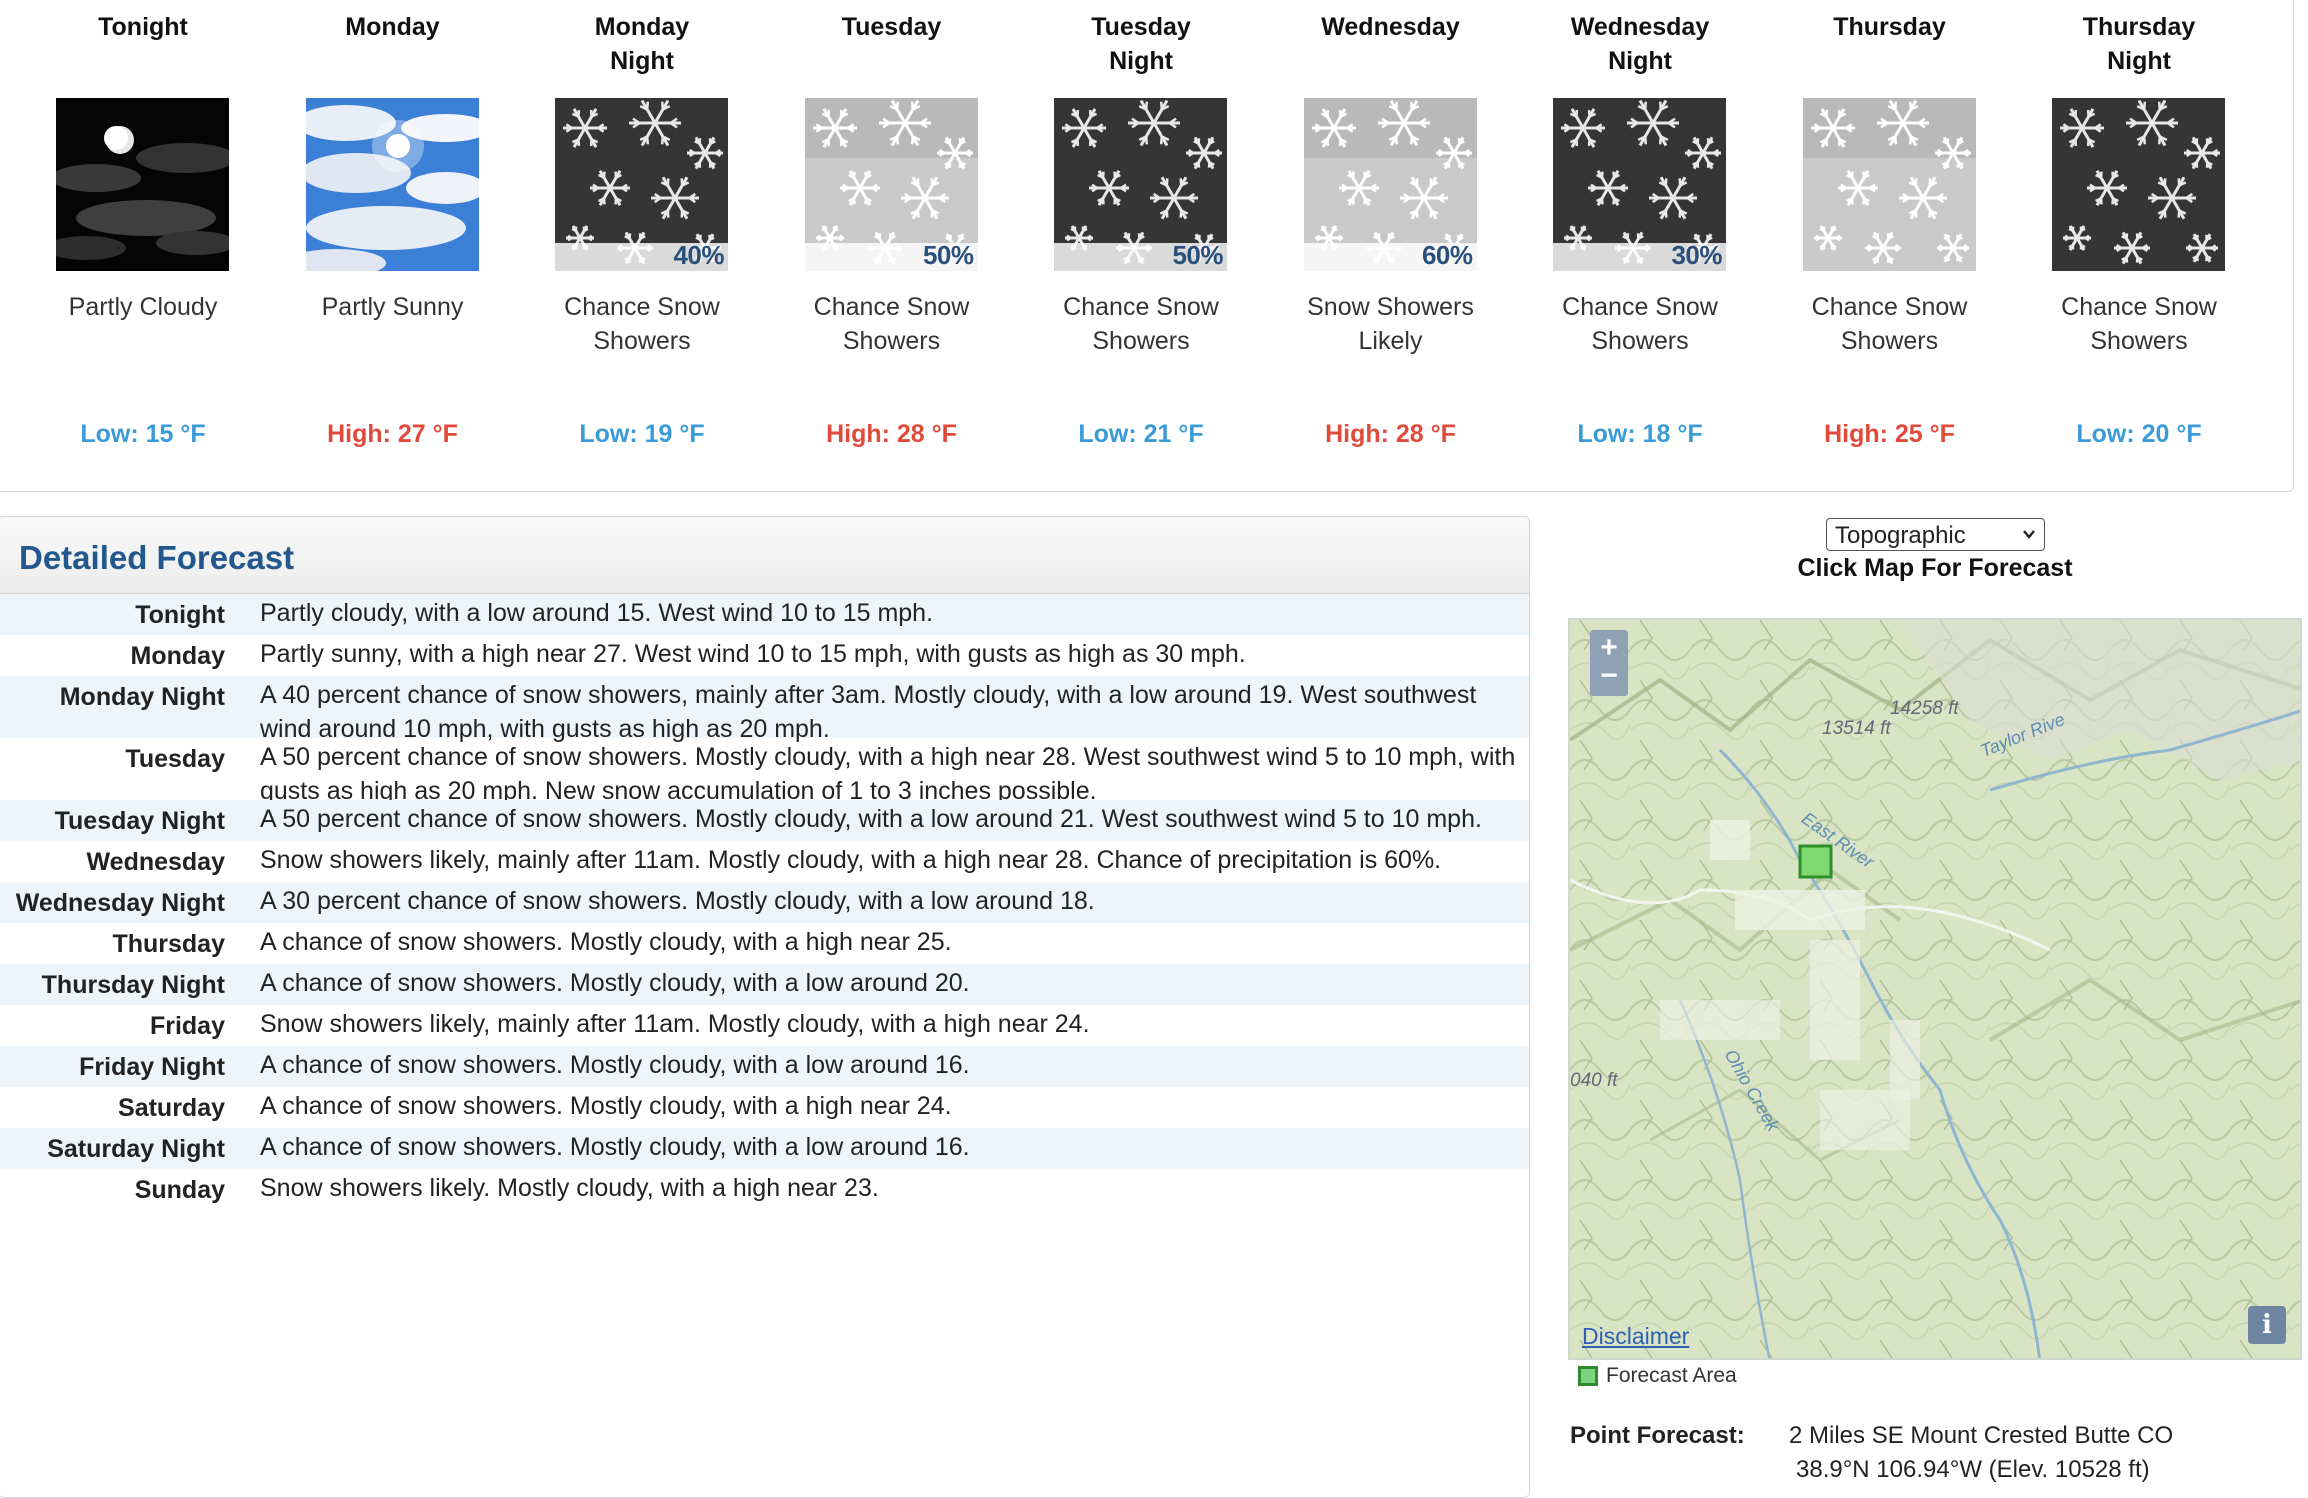 The height and width of the screenshot is (1498, 2308). What do you see at coordinates (2139, 324) in the screenshot?
I see `short-forecast: Chance SnowShowers` at bounding box center [2139, 324].